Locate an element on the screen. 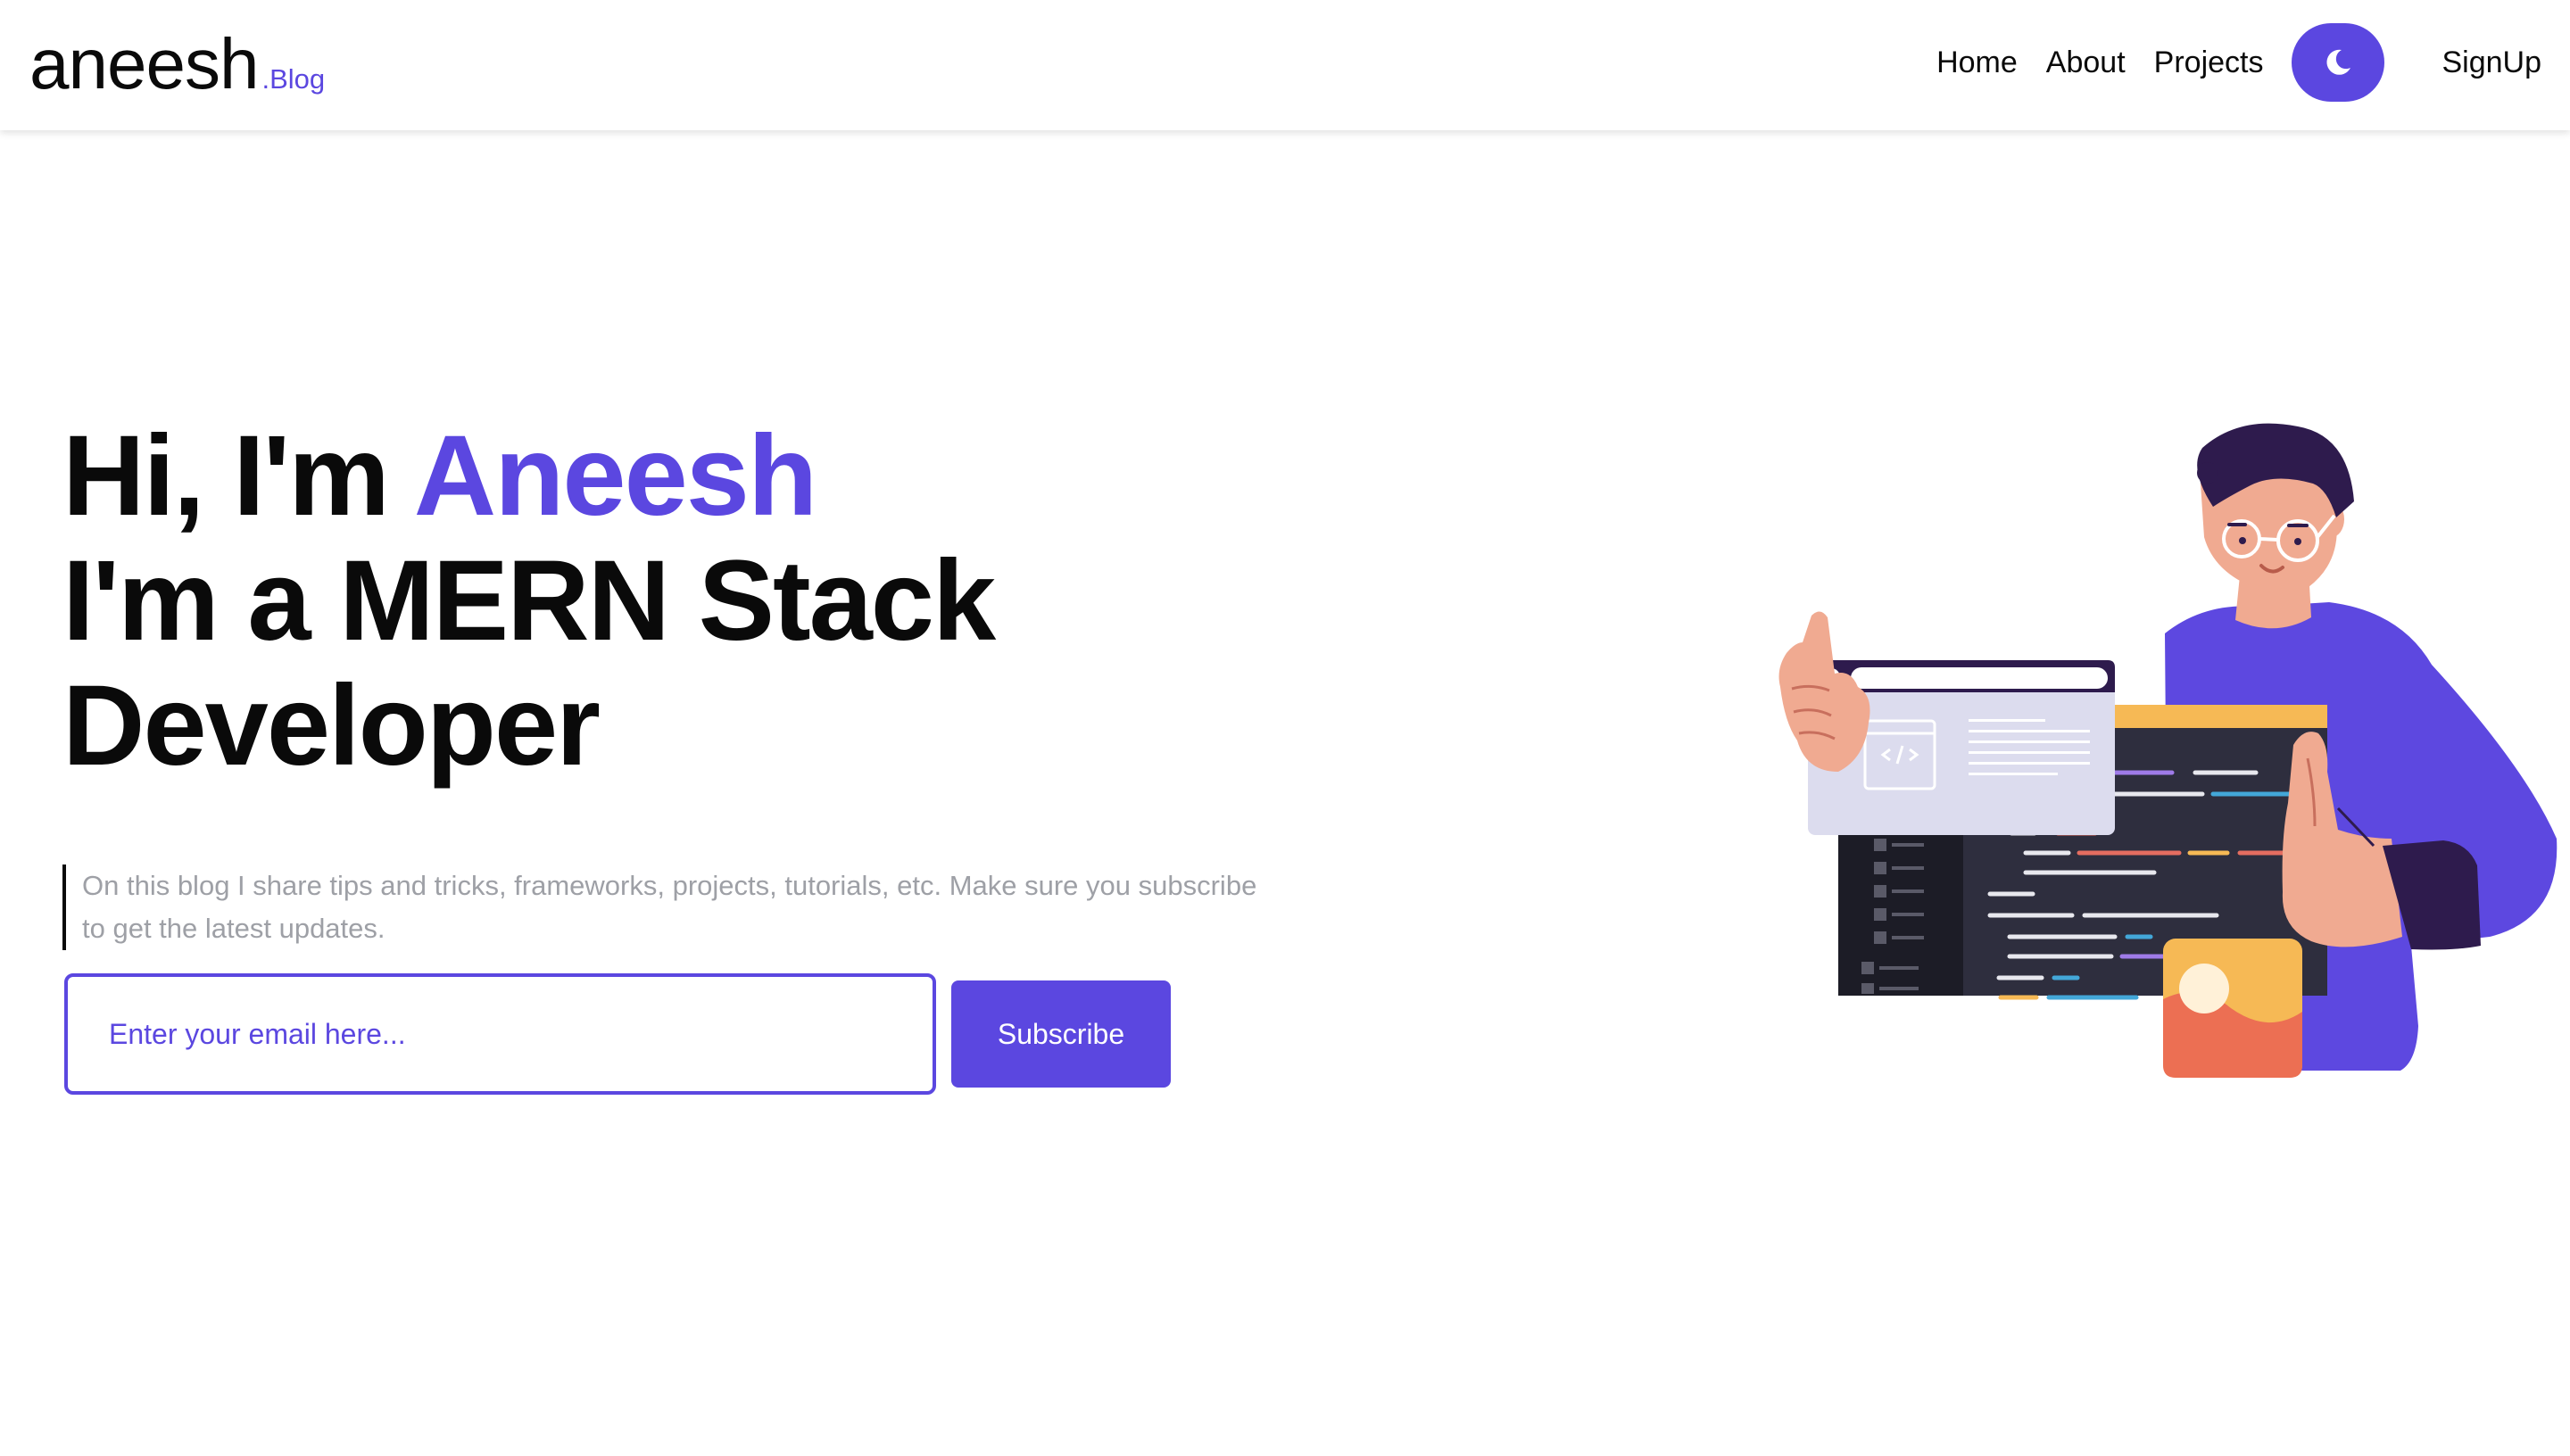  hero-greeting: Hi, I'm is located at coordinates (238, 476).